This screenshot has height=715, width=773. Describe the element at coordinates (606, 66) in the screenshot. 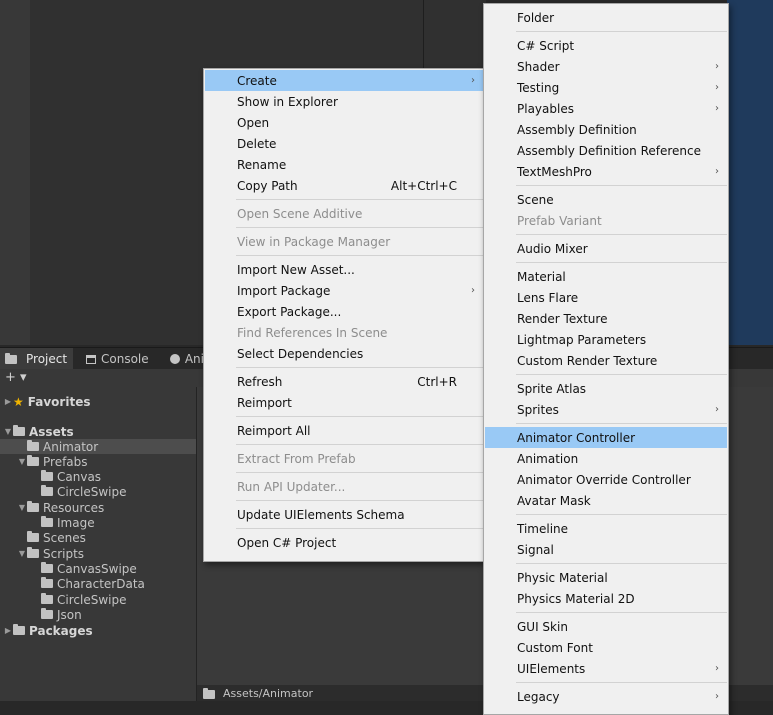

I see `menu-item-shader: Shader ›` at that location.